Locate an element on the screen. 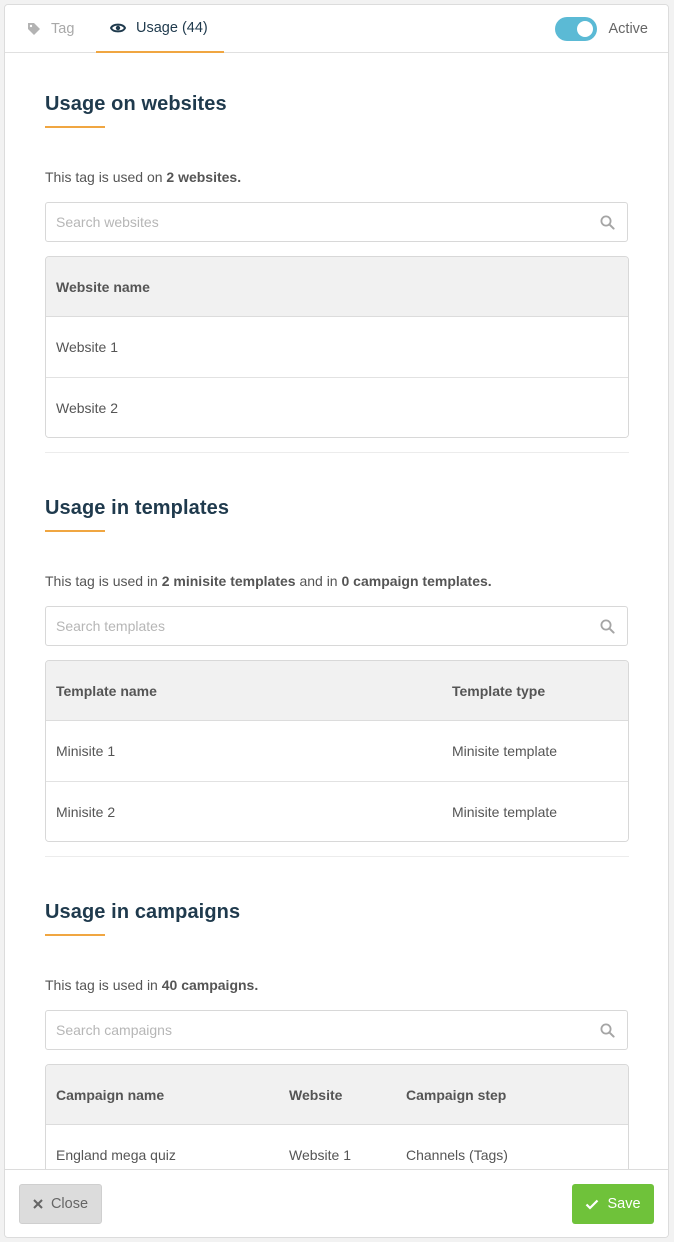 This screenshot has width=674, height=1242. search-websites-input is located at coordinates (336, 222).